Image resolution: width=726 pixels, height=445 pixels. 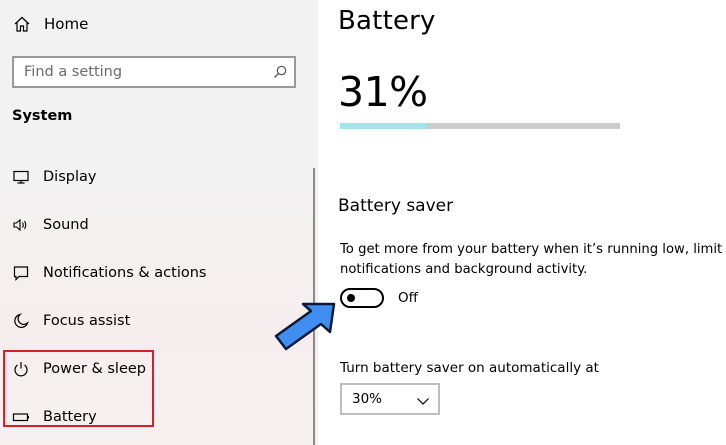 What do you see at coordinates (152, 225) in the screenshot?
I see `sidebar-item-sound: Sound` at bounding box center [152, 225].